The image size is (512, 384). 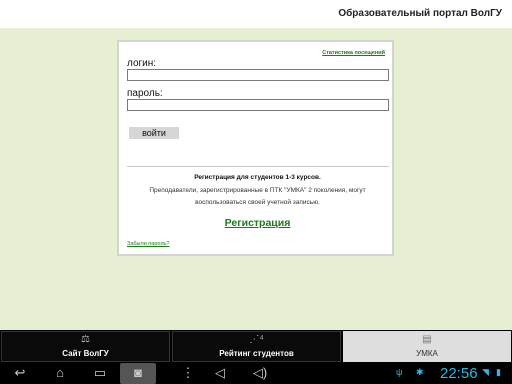 I want to click on tab-label: УМКА, so click(x=427, y=353).